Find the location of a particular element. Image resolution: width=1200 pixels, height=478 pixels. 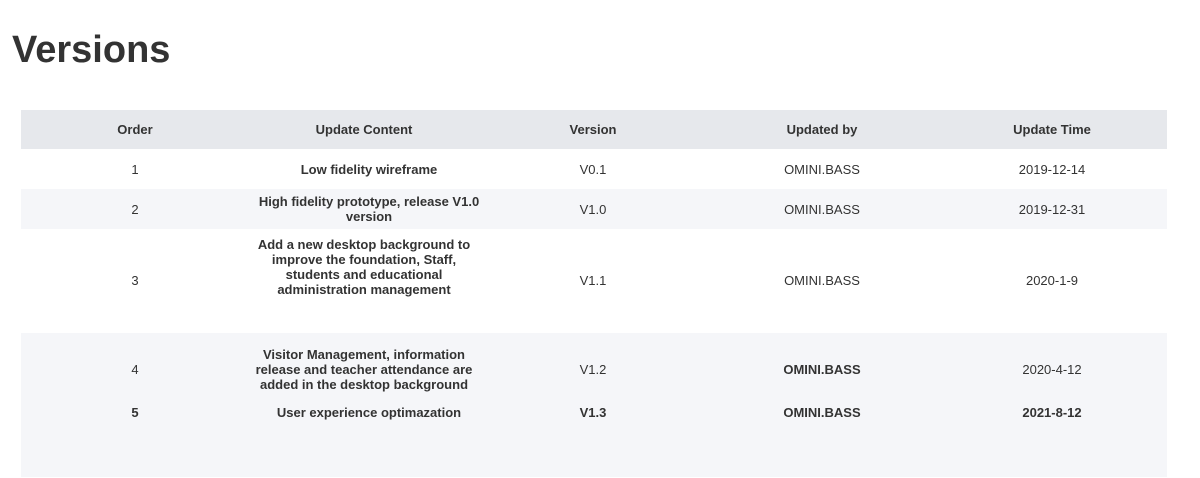

order-cell: 2 is located at coordinates (135, 209).